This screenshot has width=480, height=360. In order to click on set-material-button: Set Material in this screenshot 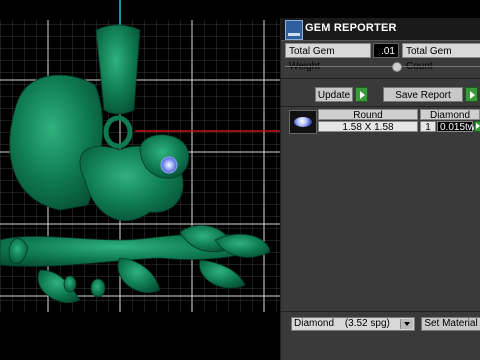, I will do `click(450, 324)`.